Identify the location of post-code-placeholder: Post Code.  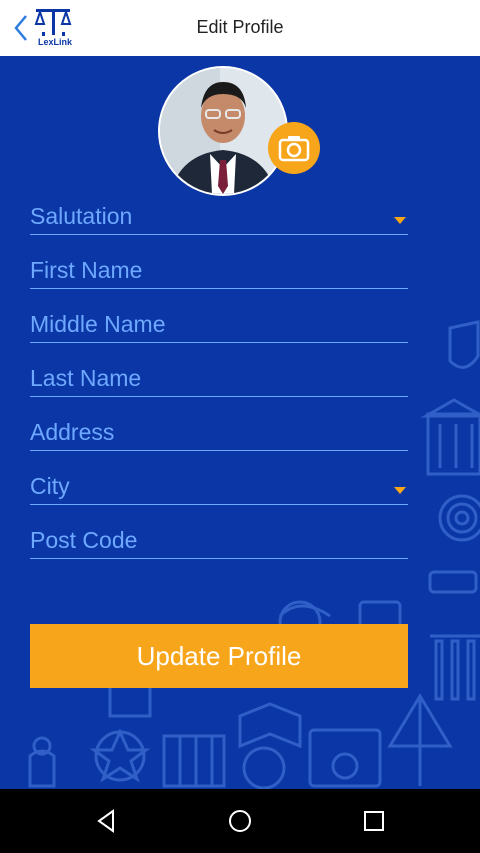
(84, 540).